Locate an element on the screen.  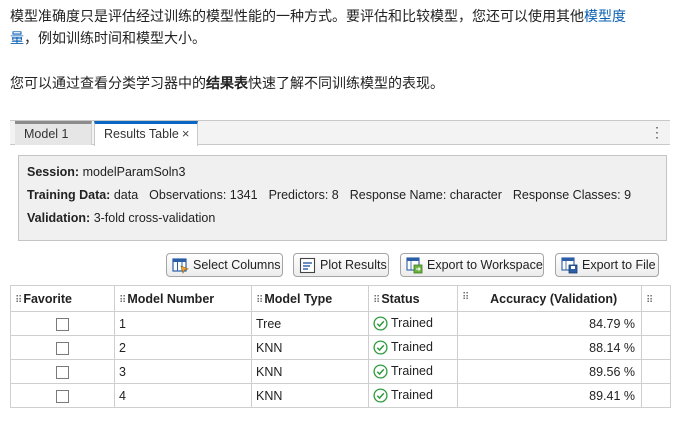
select-columns-icon is located at coordinates (180, 266).